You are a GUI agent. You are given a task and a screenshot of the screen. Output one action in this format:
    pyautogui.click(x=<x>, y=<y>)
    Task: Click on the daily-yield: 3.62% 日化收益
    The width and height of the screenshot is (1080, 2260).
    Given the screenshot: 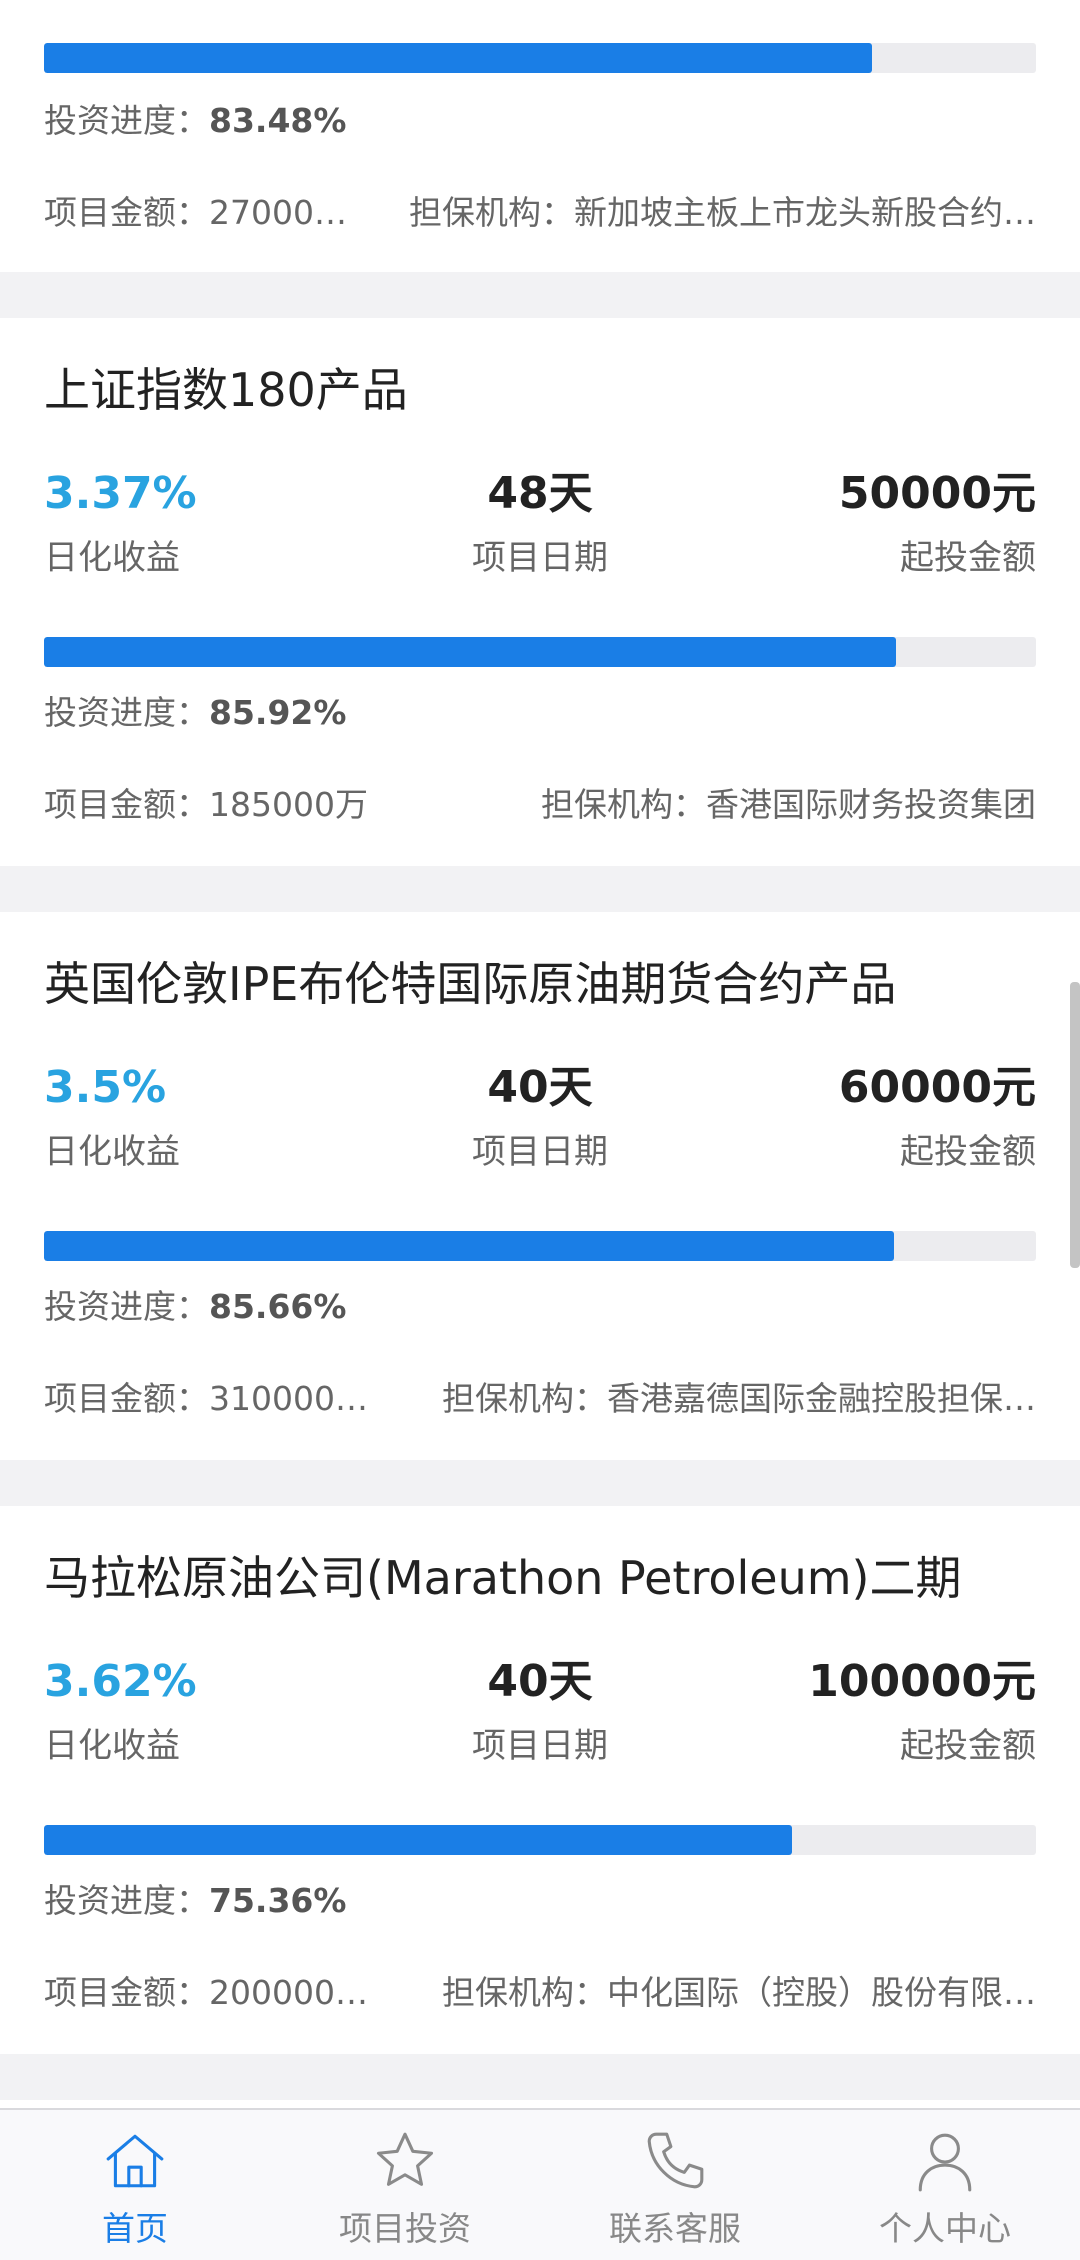 What is the action you would take?
    pyautogui.click(x=204, y=1709)
    